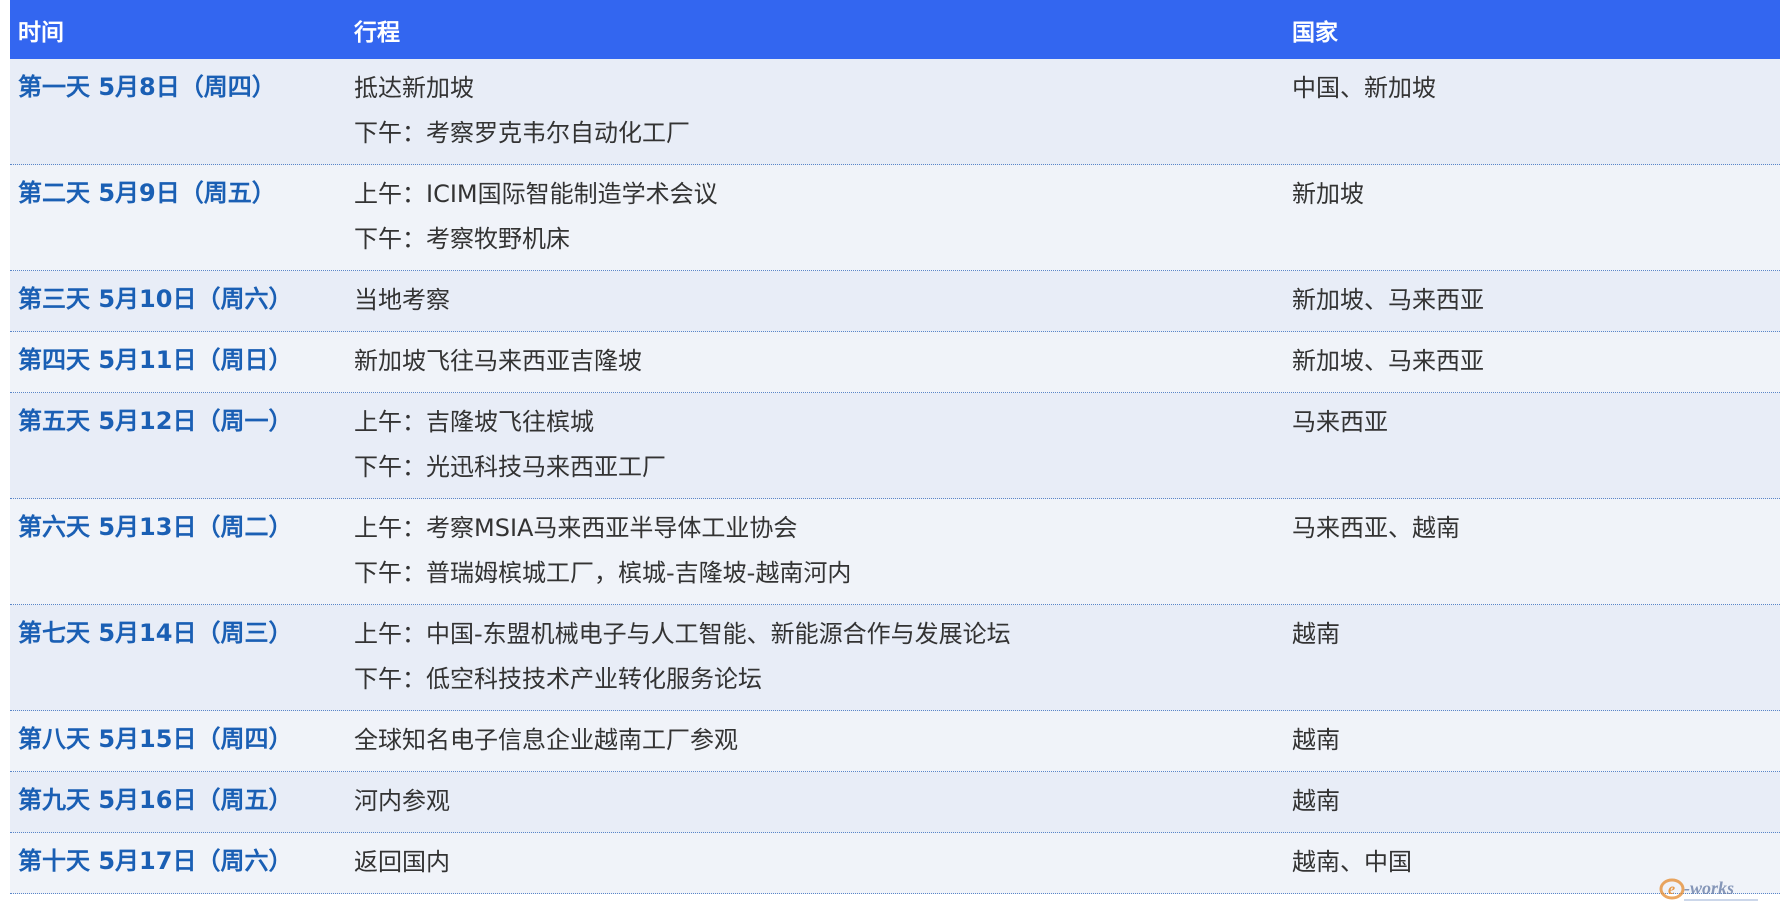  What do you see at coordinates (155, 739) in the screenshot?
I see `row-time: 第八天 5月15日（周四）` at bounding box center [155, 739].